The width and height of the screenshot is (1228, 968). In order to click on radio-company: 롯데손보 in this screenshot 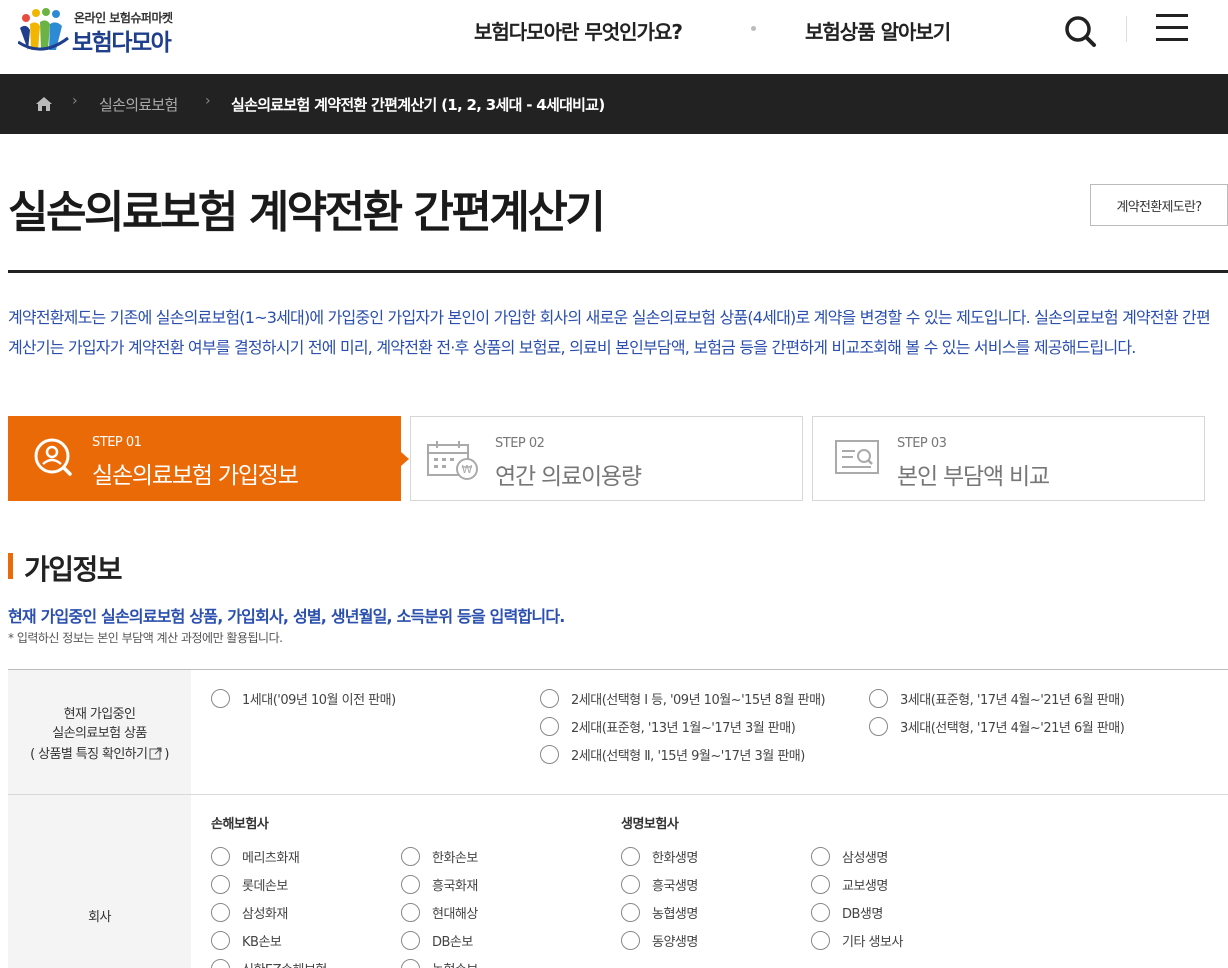, I will do `click(249, 884)`.